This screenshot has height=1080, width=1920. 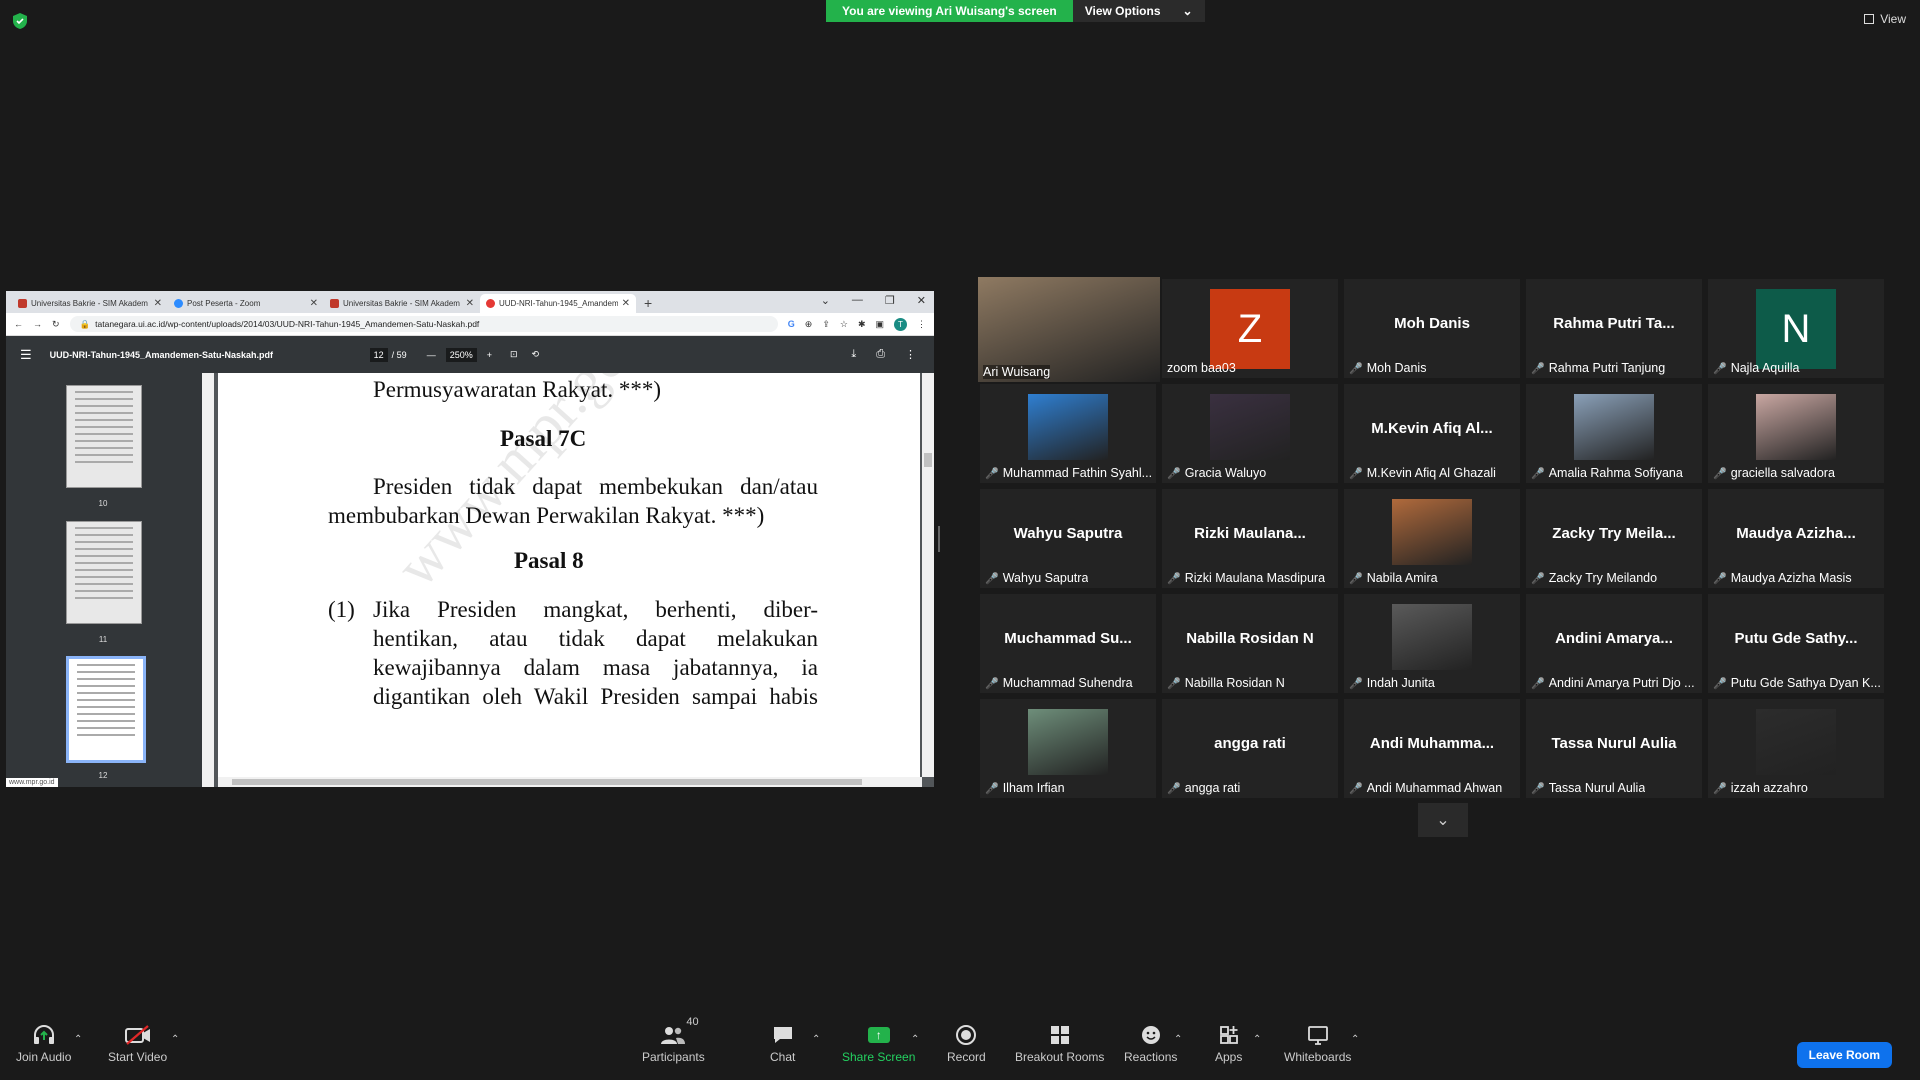 I want to click on fit-page-icon: ⊡, so click(x=514, y=354).